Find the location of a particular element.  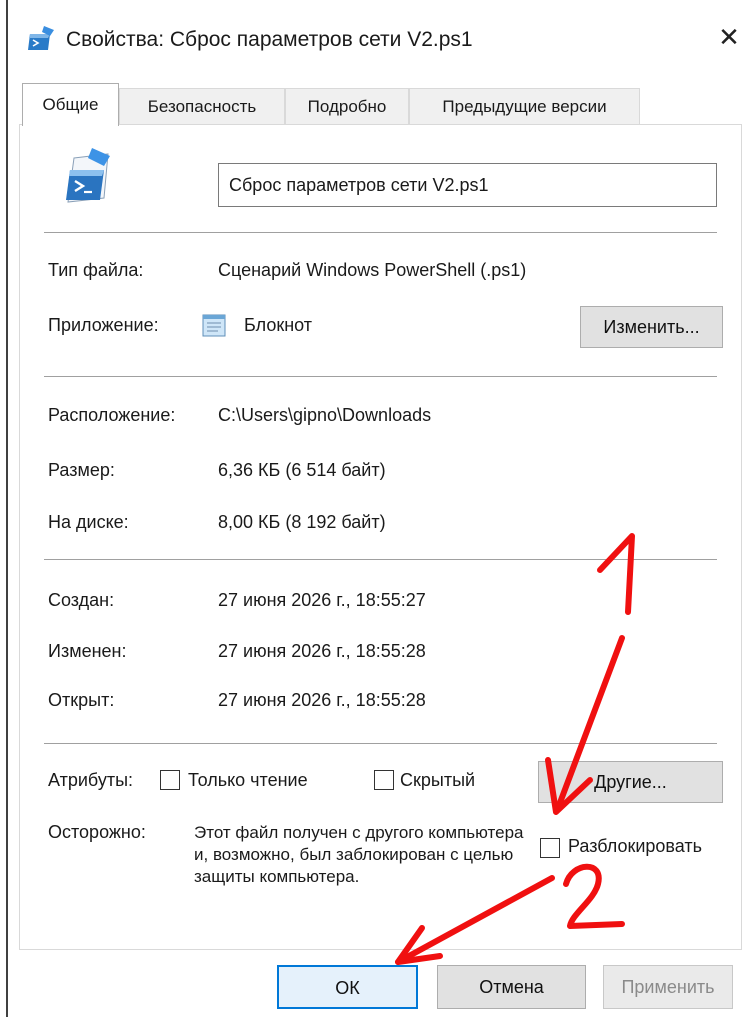

tab-previous-versions: Предыдущие версии is located at coordinates (524, 106).